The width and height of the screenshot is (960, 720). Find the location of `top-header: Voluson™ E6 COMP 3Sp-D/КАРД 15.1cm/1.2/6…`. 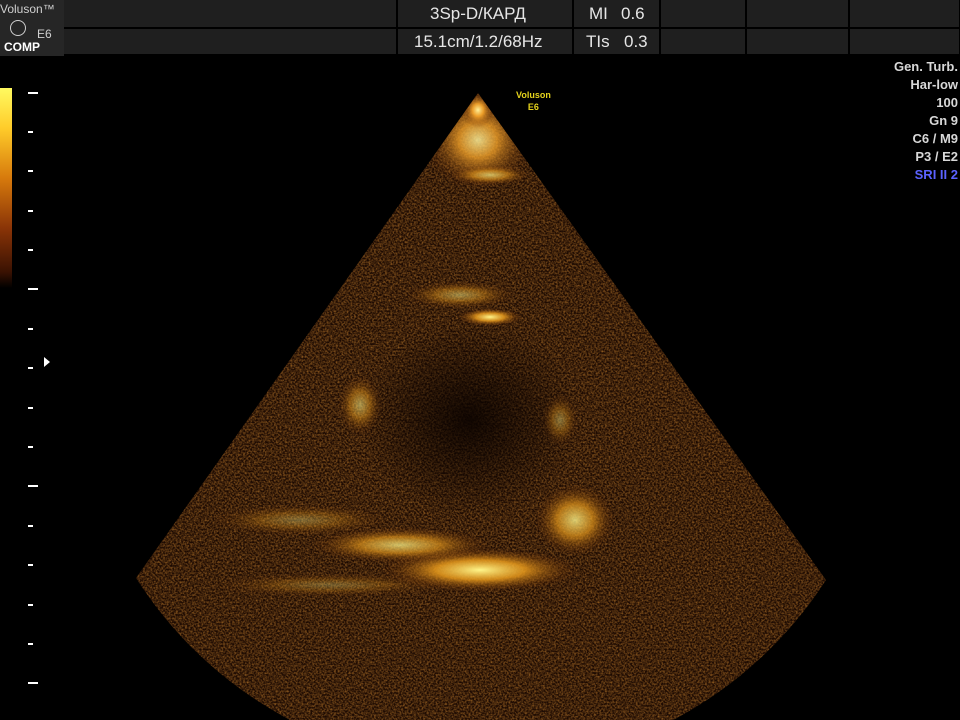

top-header: Voluson™ E6 COMP 3Sp-D/КАРД 15.1cm/1.2/6… is located at coordinates (480, 28).